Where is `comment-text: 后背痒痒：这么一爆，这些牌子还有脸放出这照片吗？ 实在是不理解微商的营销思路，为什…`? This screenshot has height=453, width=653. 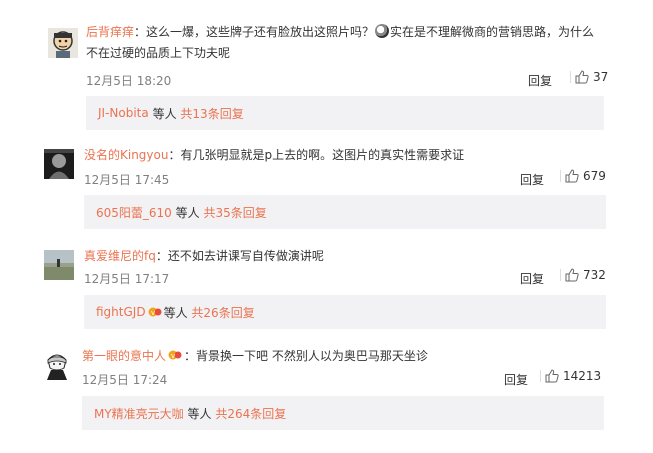 comment-text: 后背痒痒：这么一爆，这些牌子还有脸放出这照片吗？ 实在是不理解微商的营销思路，为什… is located at coordinates (340, 31).